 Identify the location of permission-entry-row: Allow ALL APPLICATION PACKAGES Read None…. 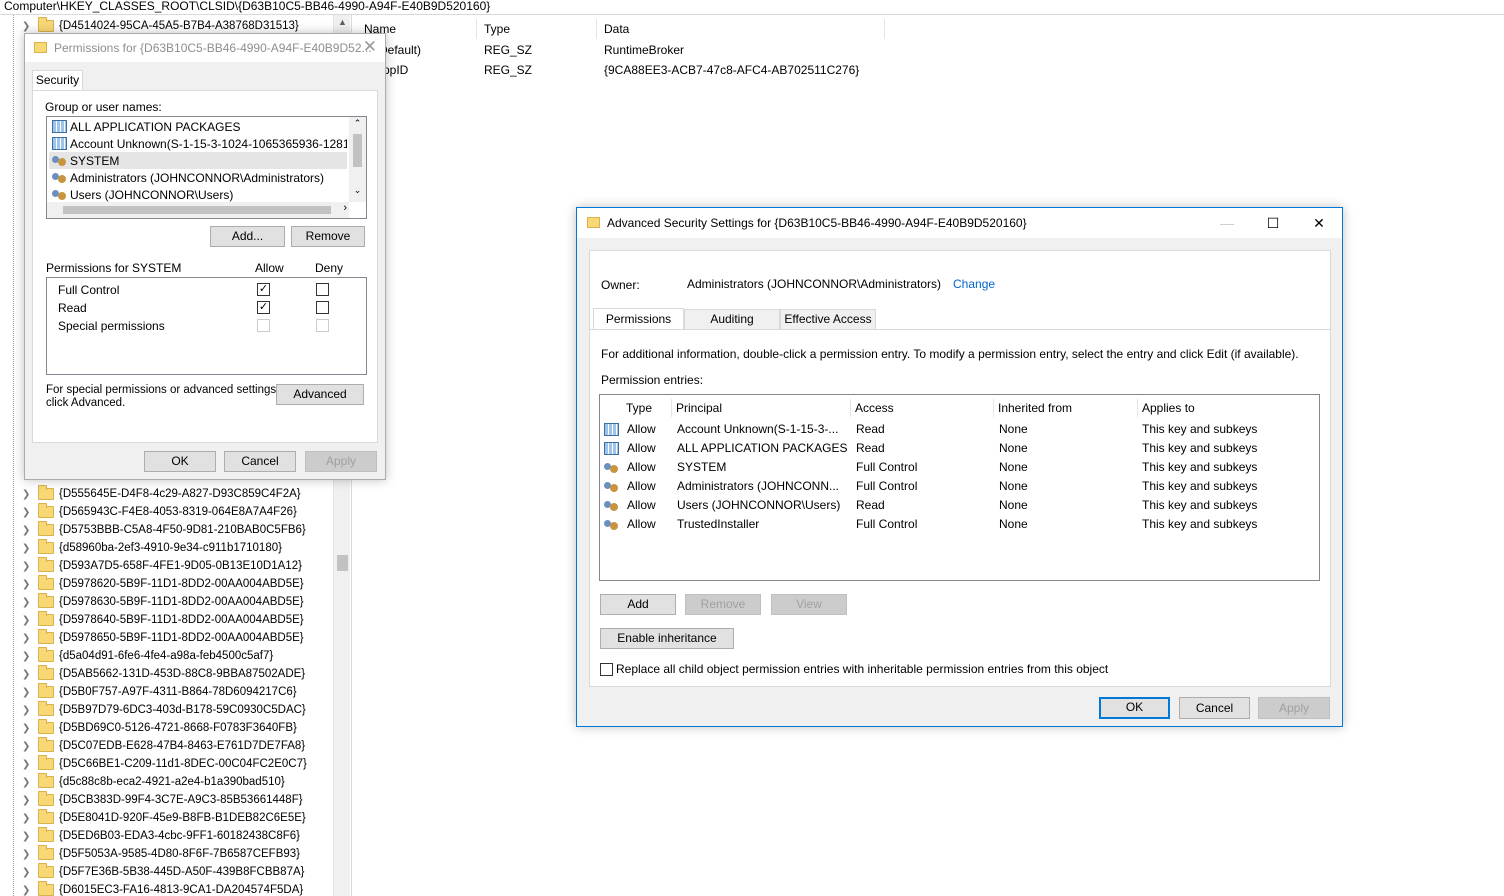
(959, 448).